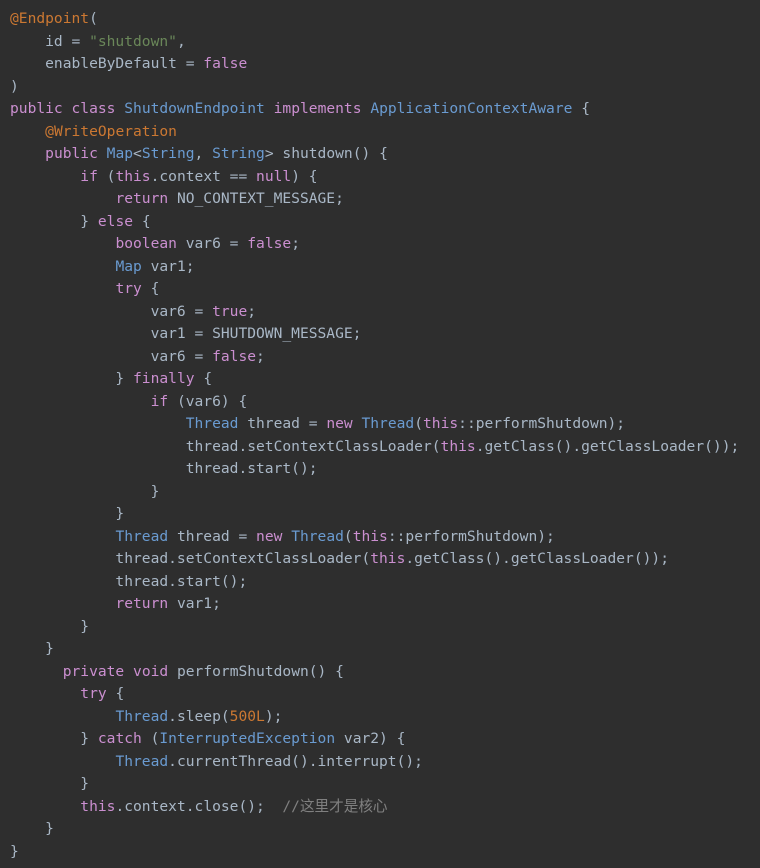 Image resolution: width=760 pixels, height=868 pixels. What do you see at coordinates (129, 581) in the screenshot?
I see `code-token-plain: thread.start();` at bounding box center [129, 581].